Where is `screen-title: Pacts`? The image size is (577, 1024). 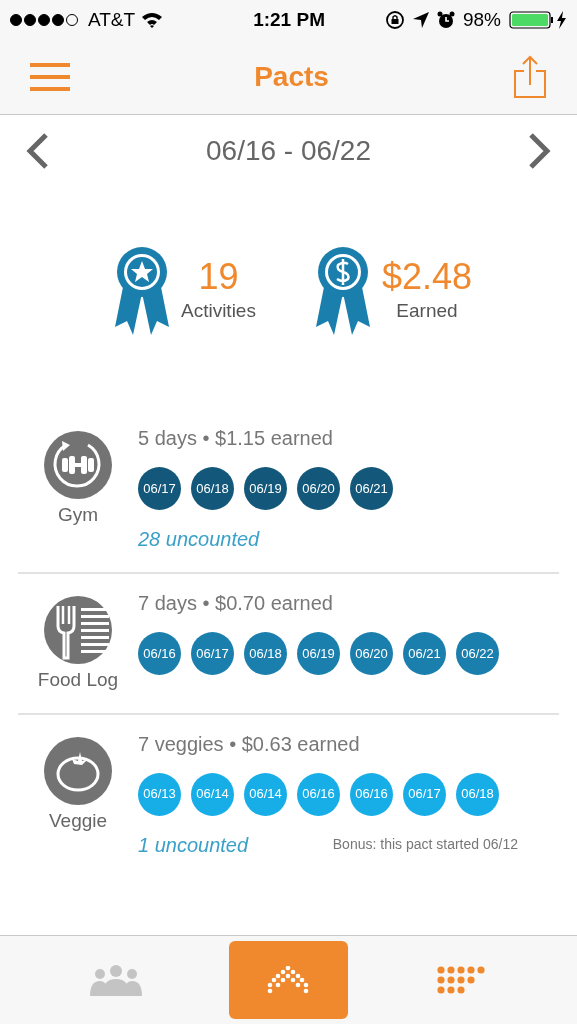
screen-title: Pacts is located at coordinates (291, 77).